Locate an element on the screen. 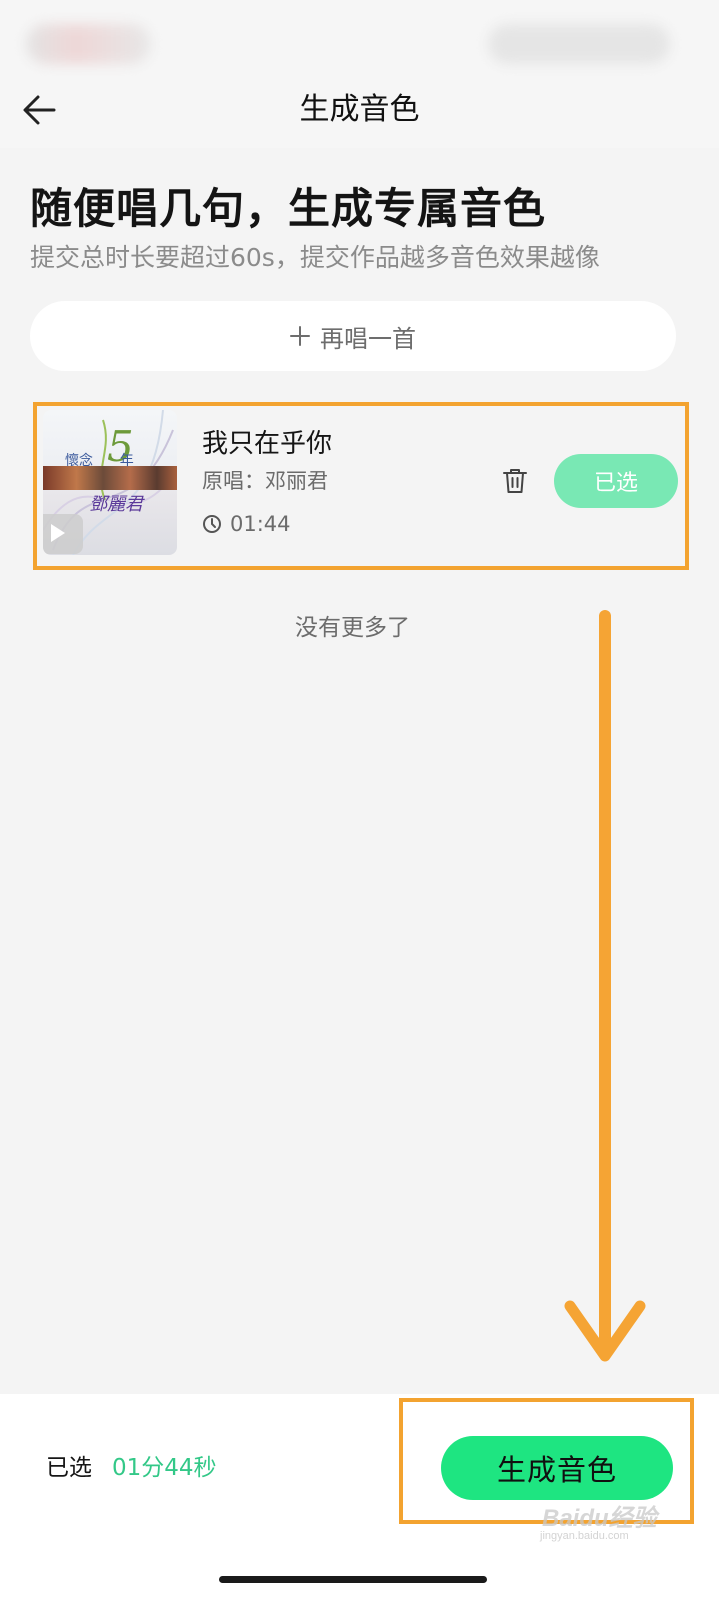 The height and width of the screenshot is (1600, 719). header: 生成音色 is located at coordinates (359, 113).